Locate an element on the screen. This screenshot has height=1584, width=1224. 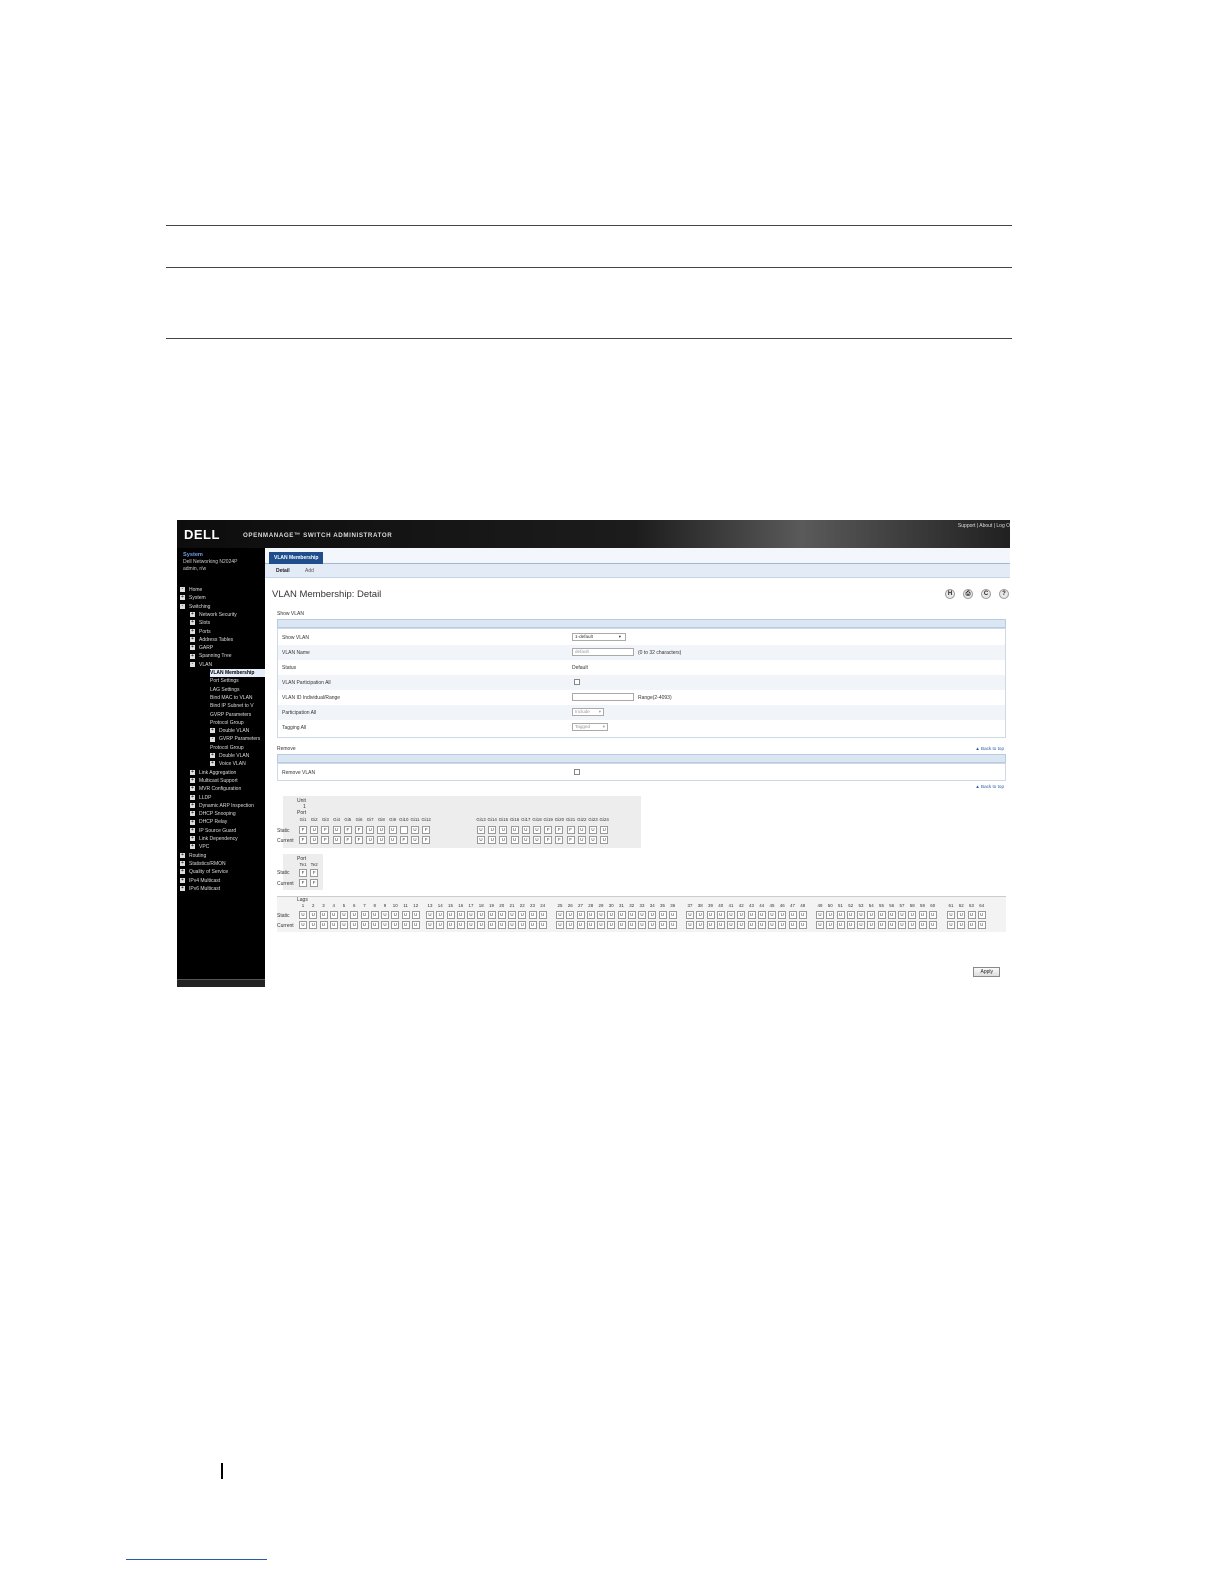
print-icon: ⎙ is located at coordinates (968, 594).